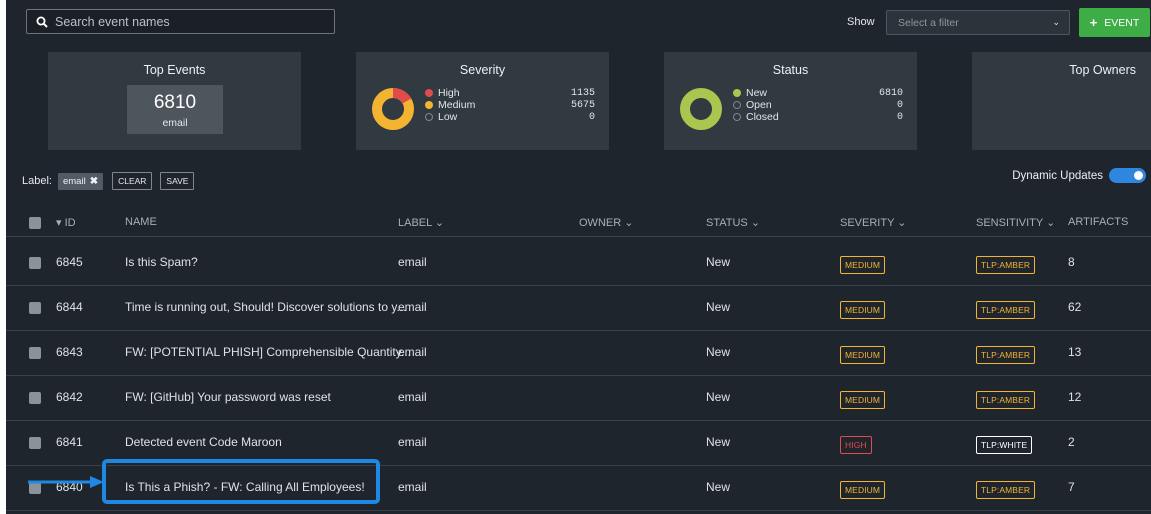  What do you see at coordinates (35, 223) in the screenshot?
I see `select-all-checkbox` at bounding box center [35, 223].